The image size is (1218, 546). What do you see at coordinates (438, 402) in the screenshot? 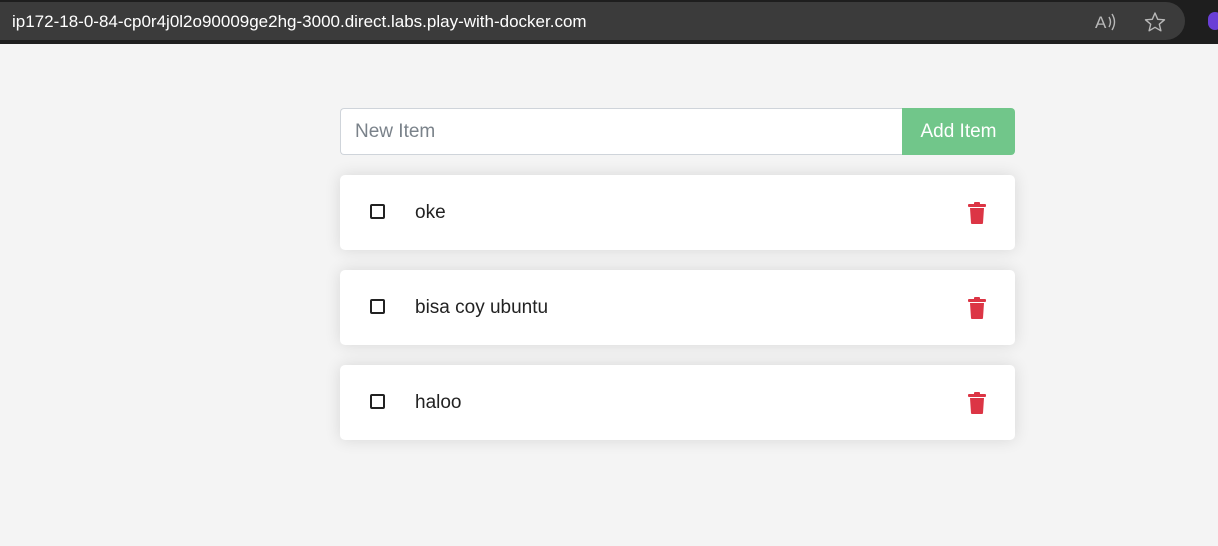
I see `item-label: haloo` at bounding box center [438, 402].